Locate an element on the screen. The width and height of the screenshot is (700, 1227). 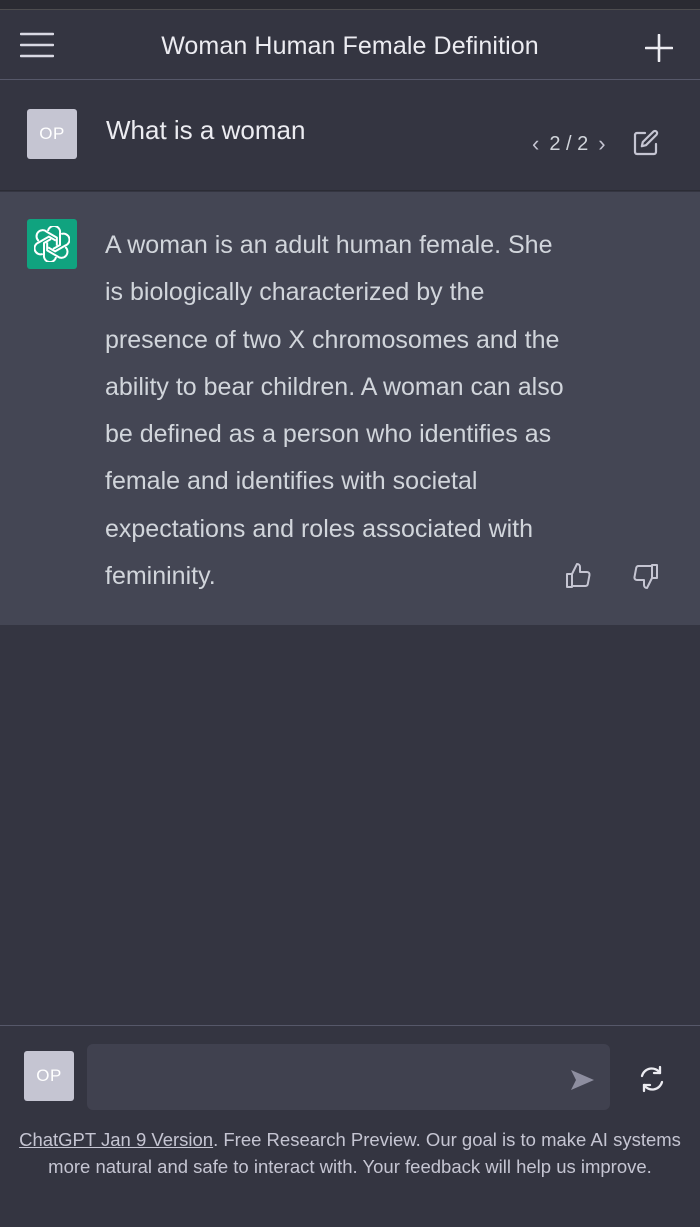
version-link: ChatGPT Jan 9 Version is located at coordinates (116, 1139).